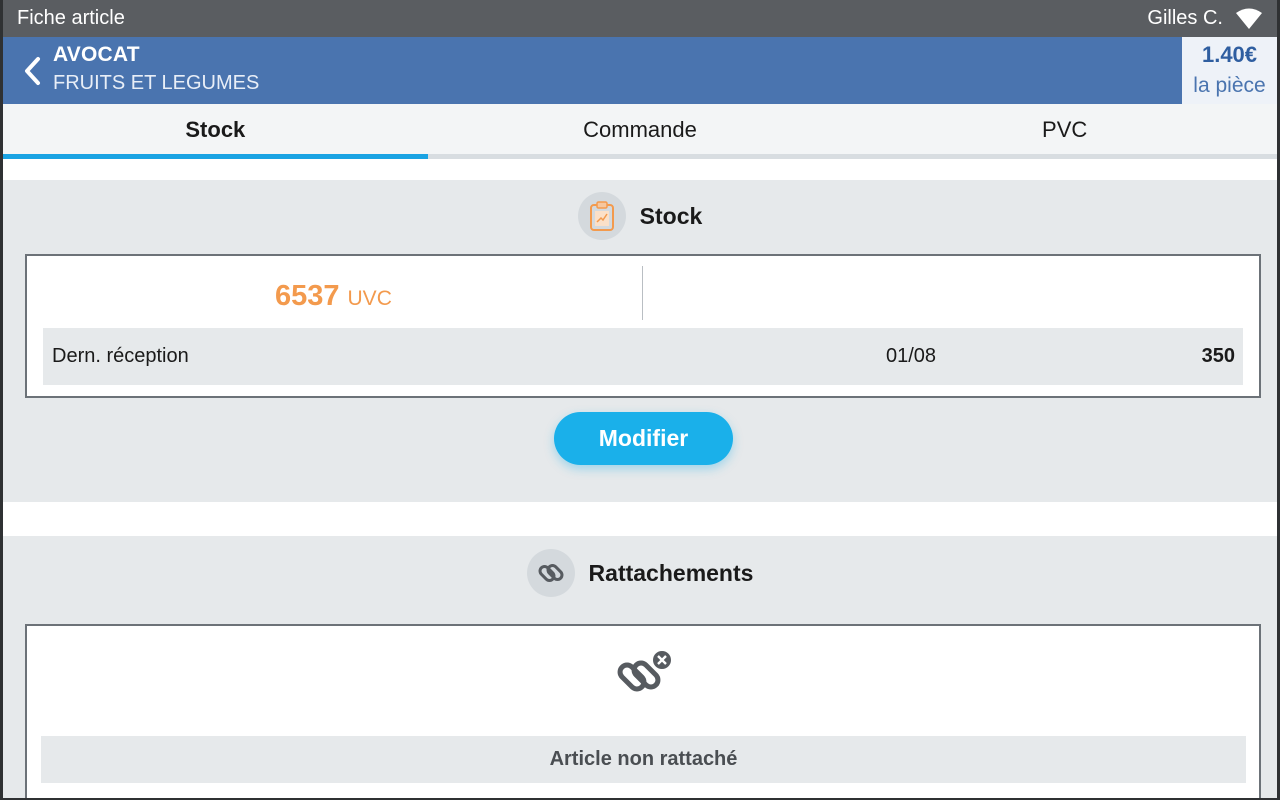 The width and height of the screenshot is (1280, 800). Describe the element at coordinates (215, 131) in the screenshot. I see `tab-stock: Stock` at that location.